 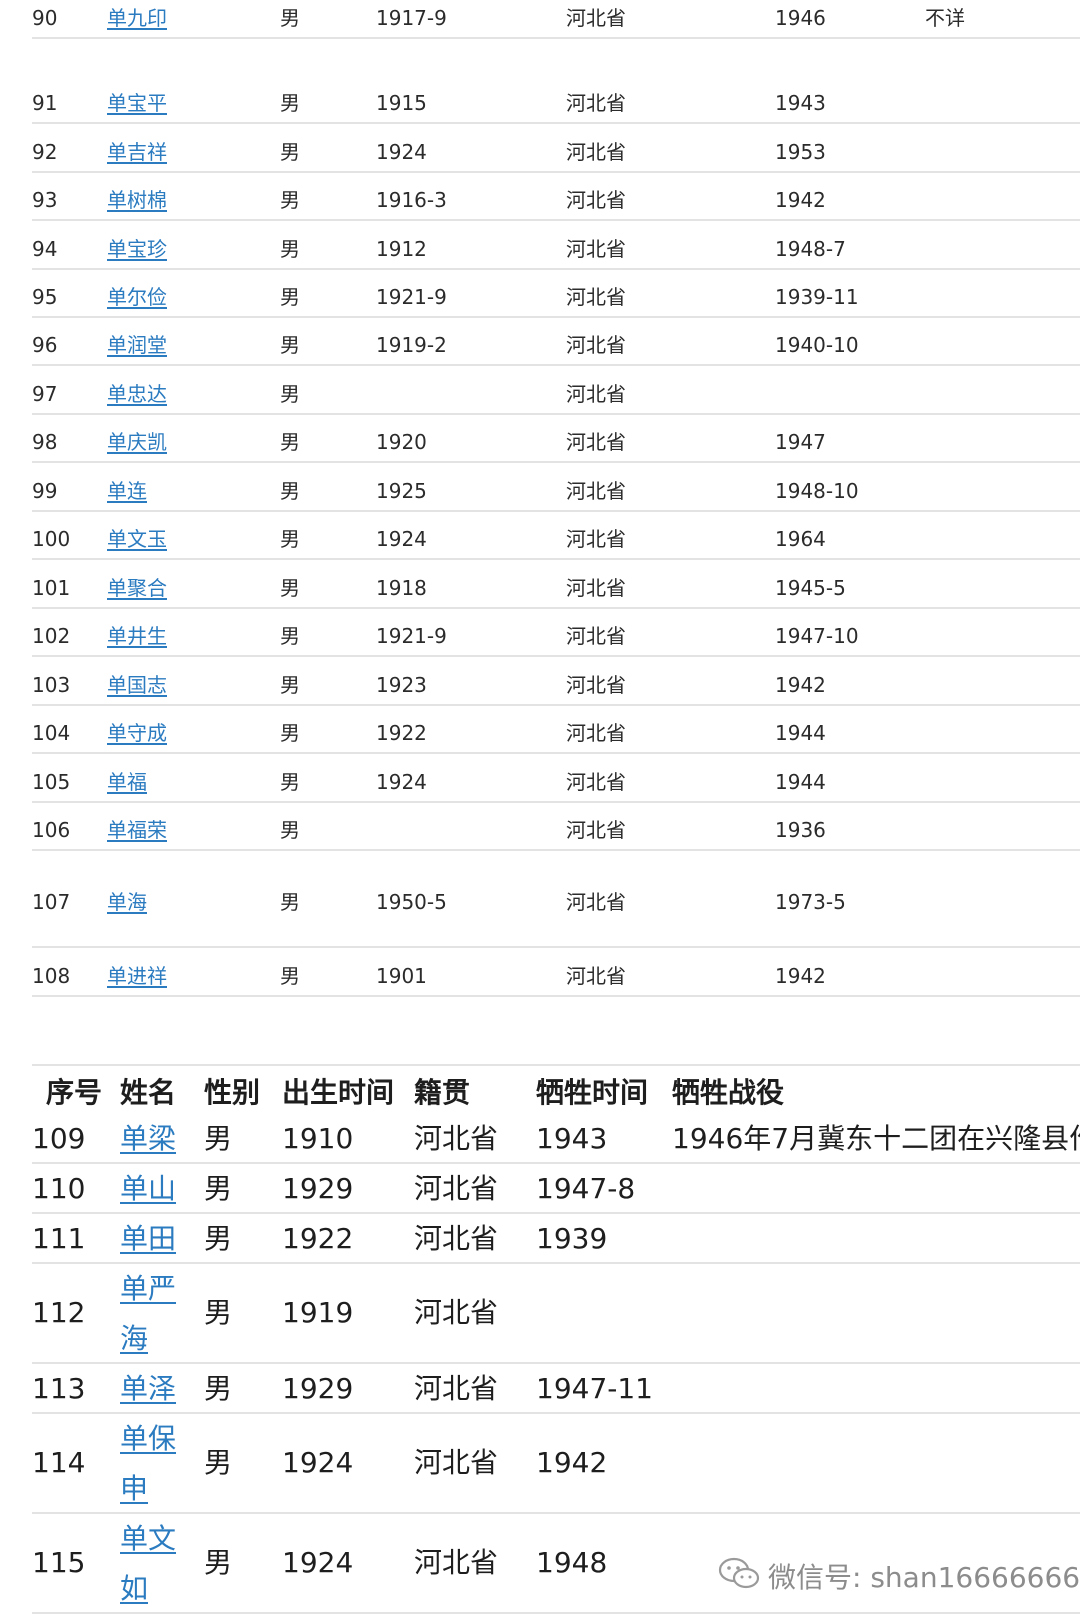 I want to click on header-number: 序号, so click(x=74, y=1092).